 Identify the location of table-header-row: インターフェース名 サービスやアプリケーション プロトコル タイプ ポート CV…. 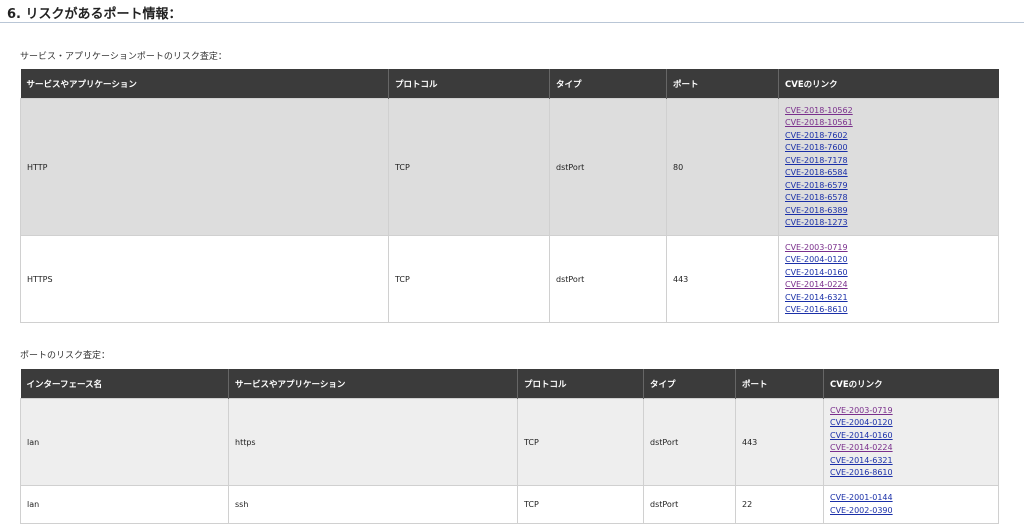
(509, 384).